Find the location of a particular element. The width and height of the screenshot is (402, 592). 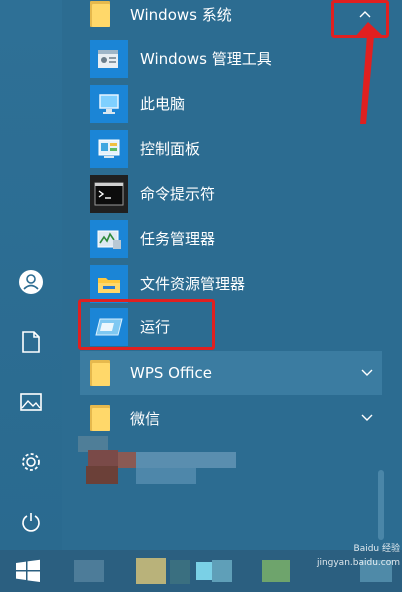

start-left-rail is located at coordinates (31, 275).